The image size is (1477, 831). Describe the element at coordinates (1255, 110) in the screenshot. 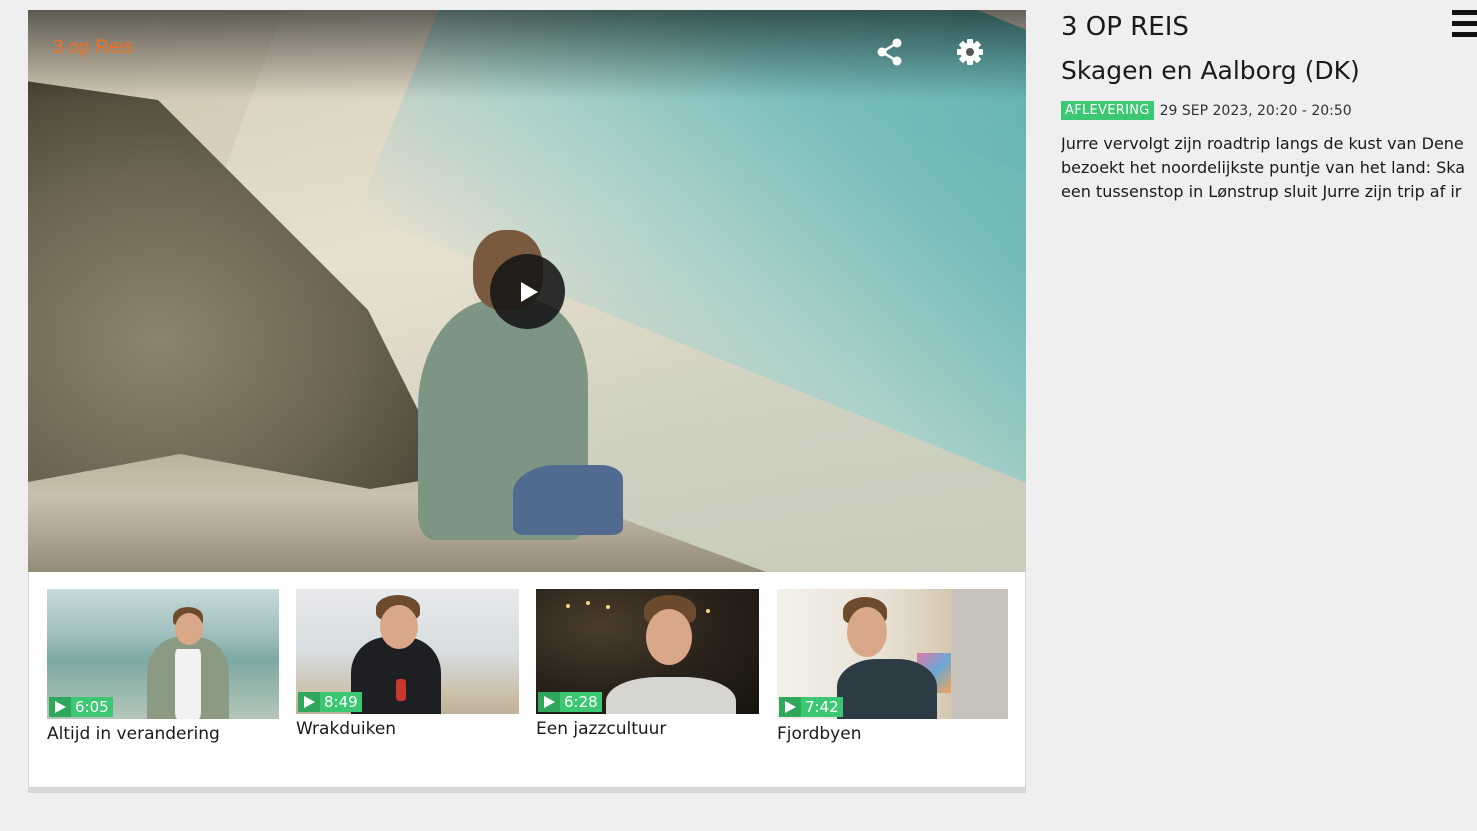

I see `broadcast-time: 29 SEP 2023, 20:20 - 20:50` at that location.